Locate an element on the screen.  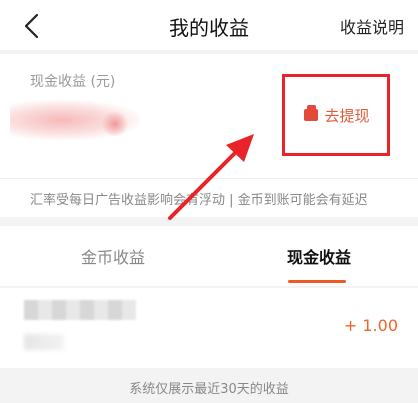
active-tab-indicator is located at coordinates (317, 281).